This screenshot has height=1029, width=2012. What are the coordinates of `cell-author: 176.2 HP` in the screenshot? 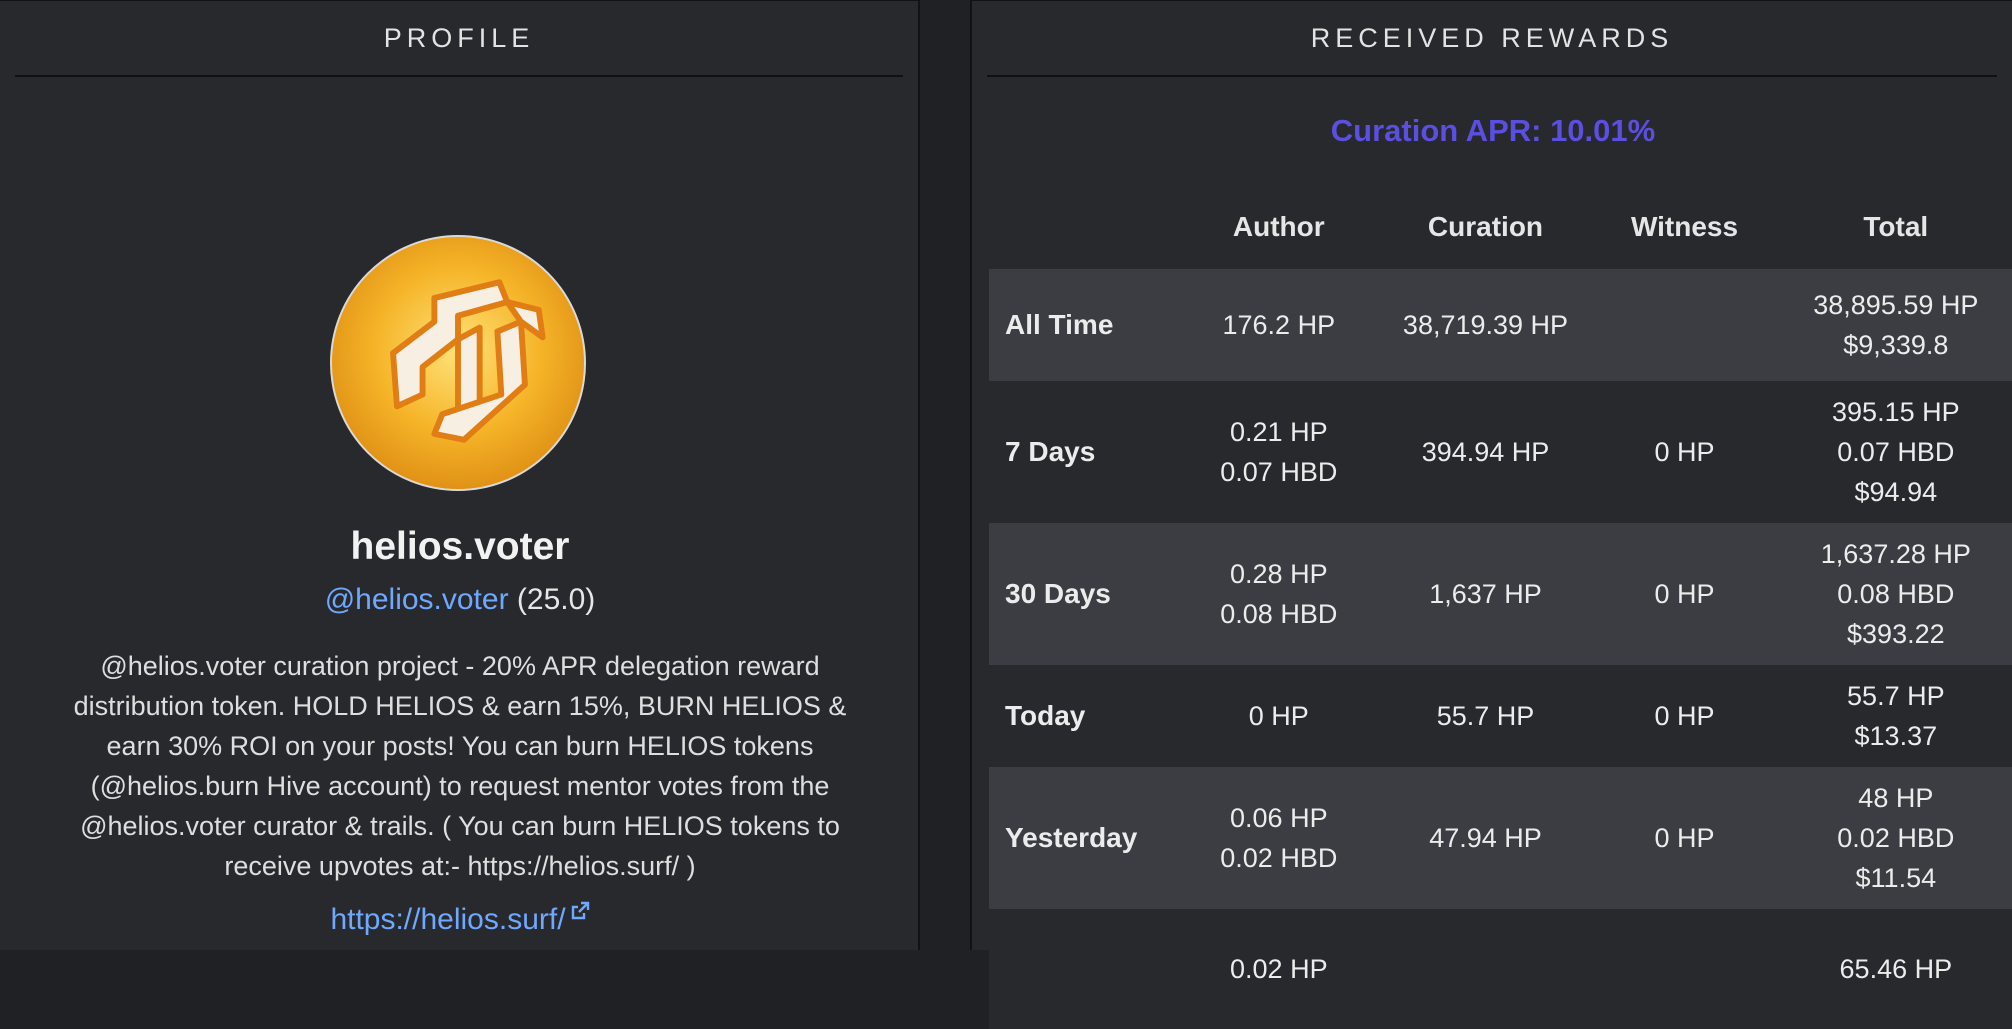 It's located at (1279, 325).